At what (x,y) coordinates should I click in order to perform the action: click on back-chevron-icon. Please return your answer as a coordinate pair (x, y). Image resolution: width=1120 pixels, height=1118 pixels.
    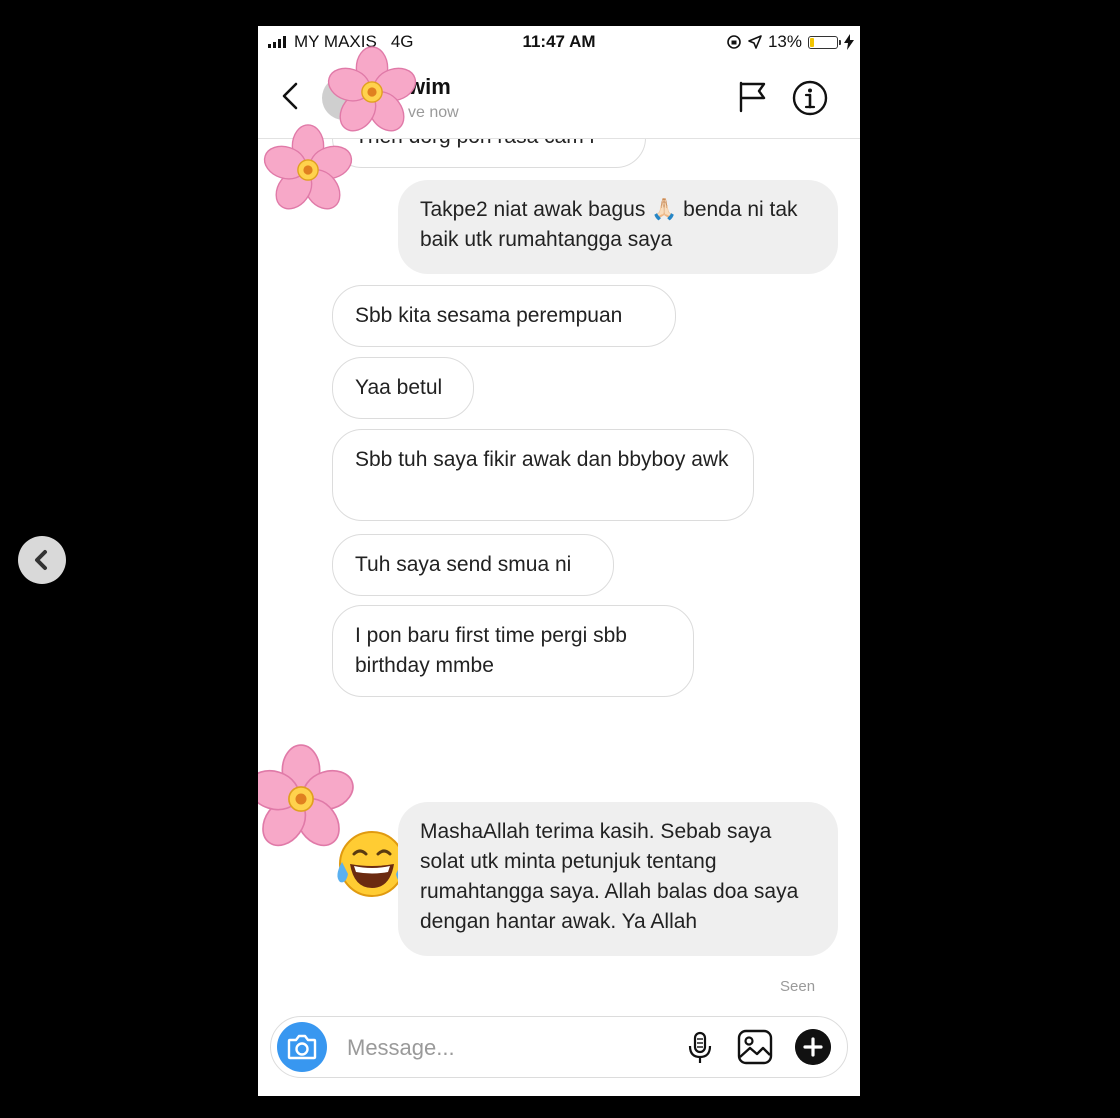
    Looking at the image, I should click on (291, 96).